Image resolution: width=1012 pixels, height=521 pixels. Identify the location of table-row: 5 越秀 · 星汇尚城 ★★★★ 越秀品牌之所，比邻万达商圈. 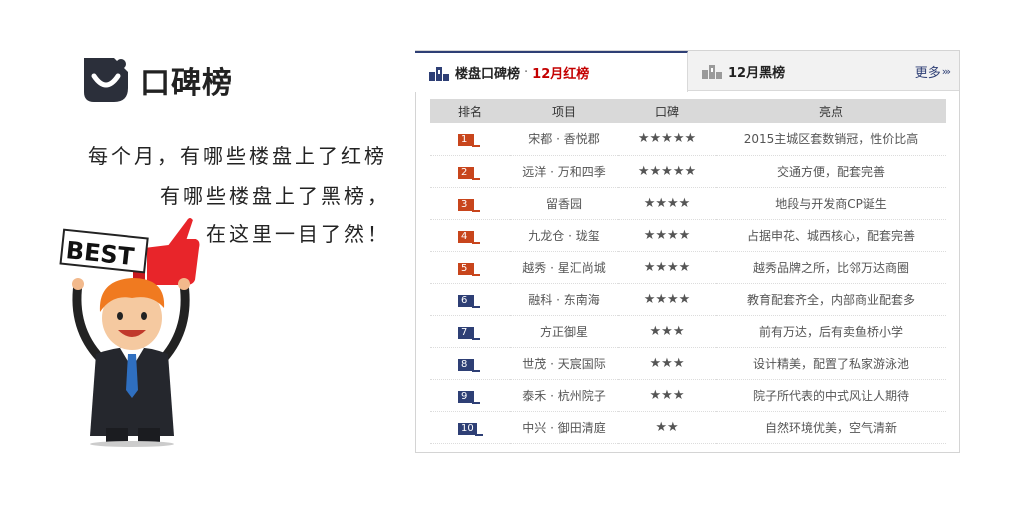
(688, 267).